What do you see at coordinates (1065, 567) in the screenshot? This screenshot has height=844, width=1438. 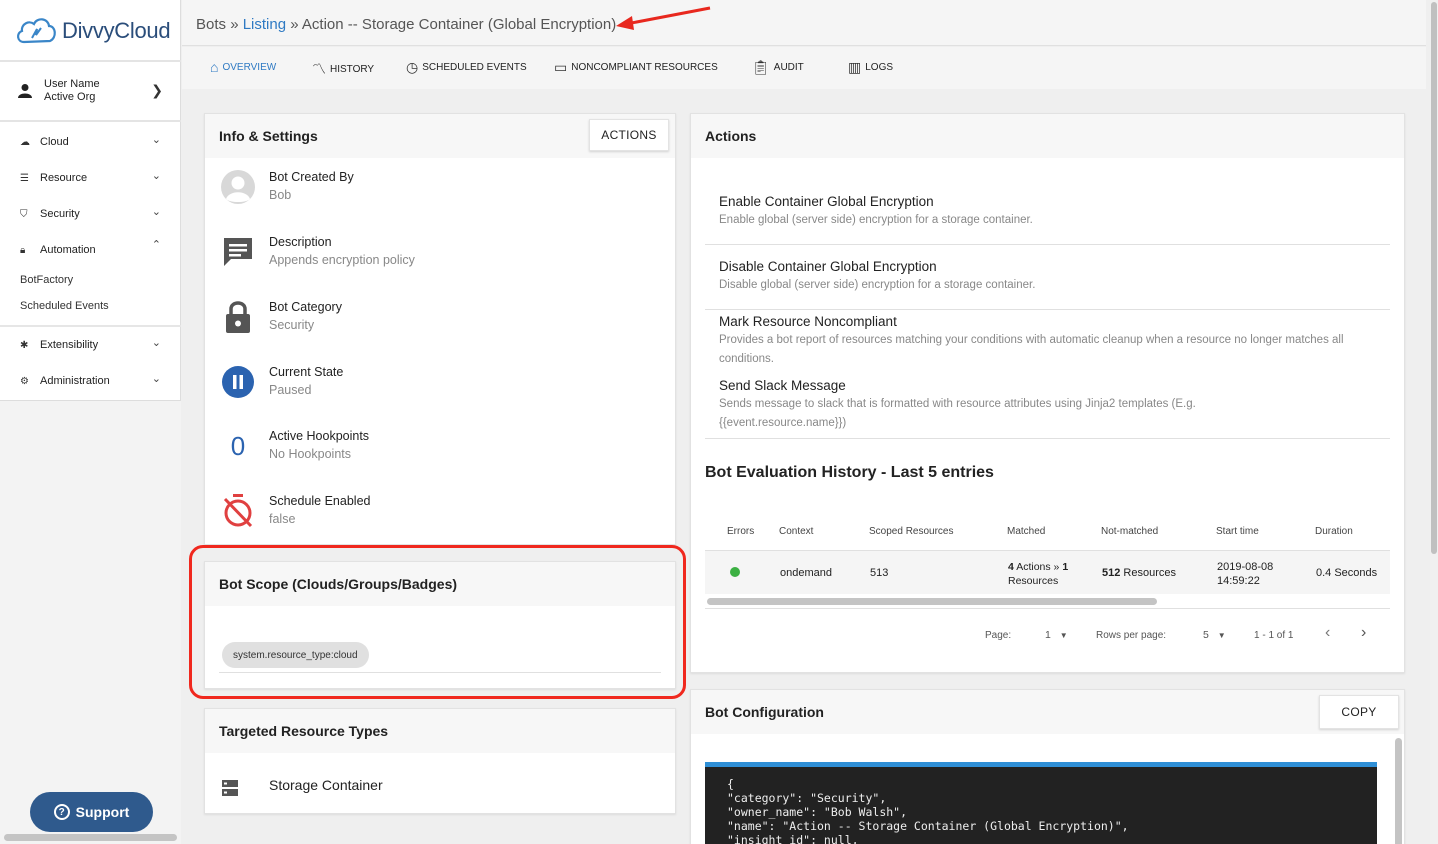 I see `matched-count: 1` at bounding box center [1065, 567].